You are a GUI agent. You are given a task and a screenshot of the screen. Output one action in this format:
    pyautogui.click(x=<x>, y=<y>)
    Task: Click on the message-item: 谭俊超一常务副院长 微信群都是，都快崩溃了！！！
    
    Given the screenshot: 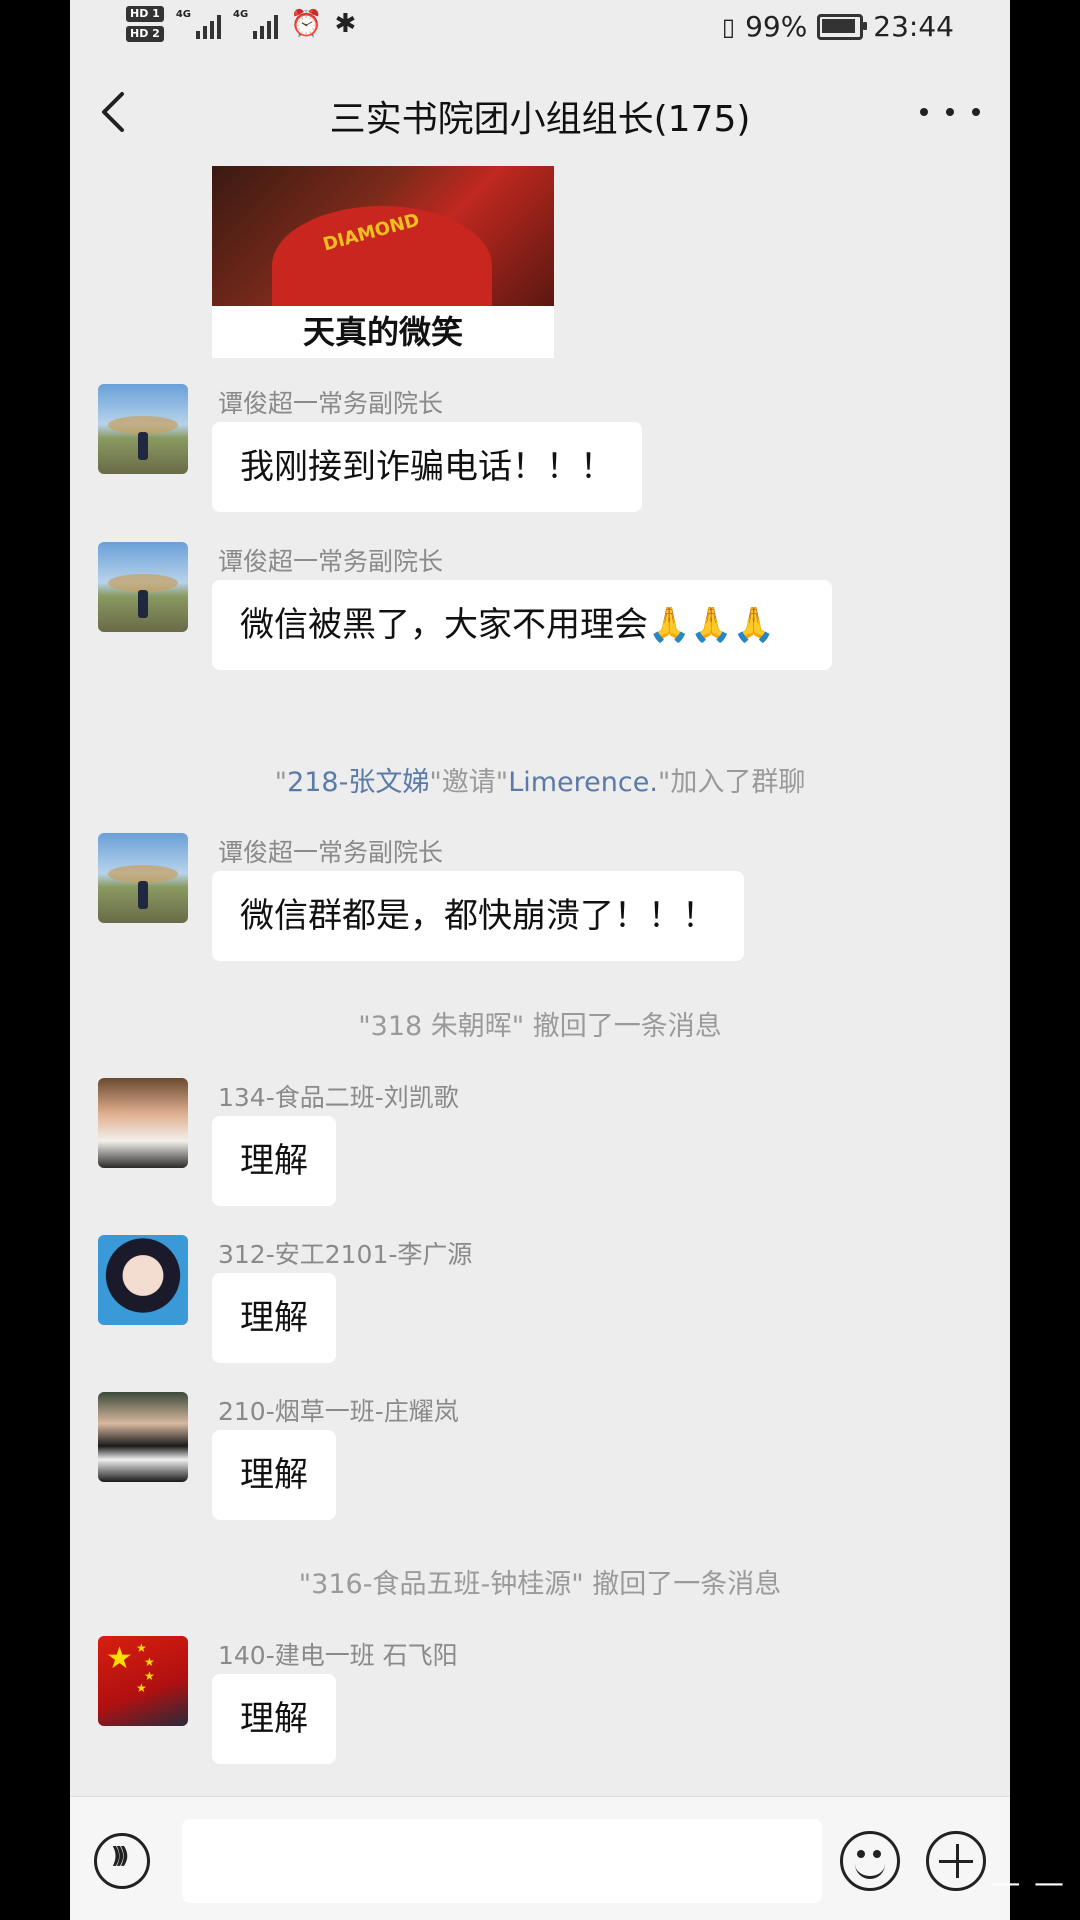 What is the action you would take?
    pyautogui.click(x=538, y=897)
    